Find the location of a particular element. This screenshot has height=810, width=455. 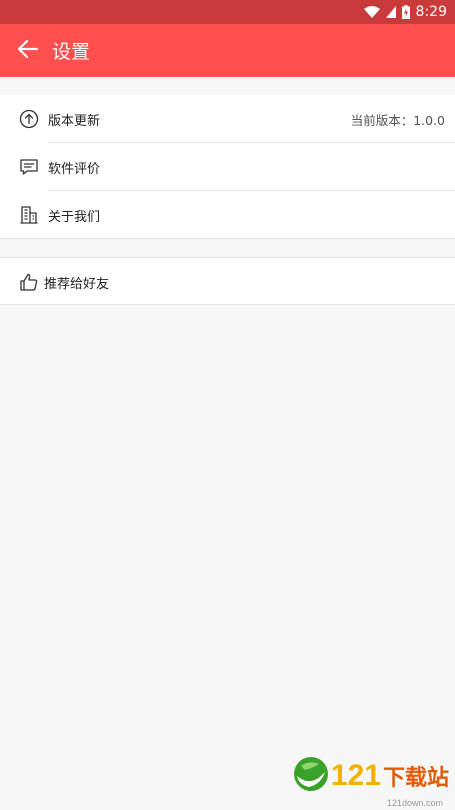

watermark: 121 下载站 is located at coordinates (370, 776).